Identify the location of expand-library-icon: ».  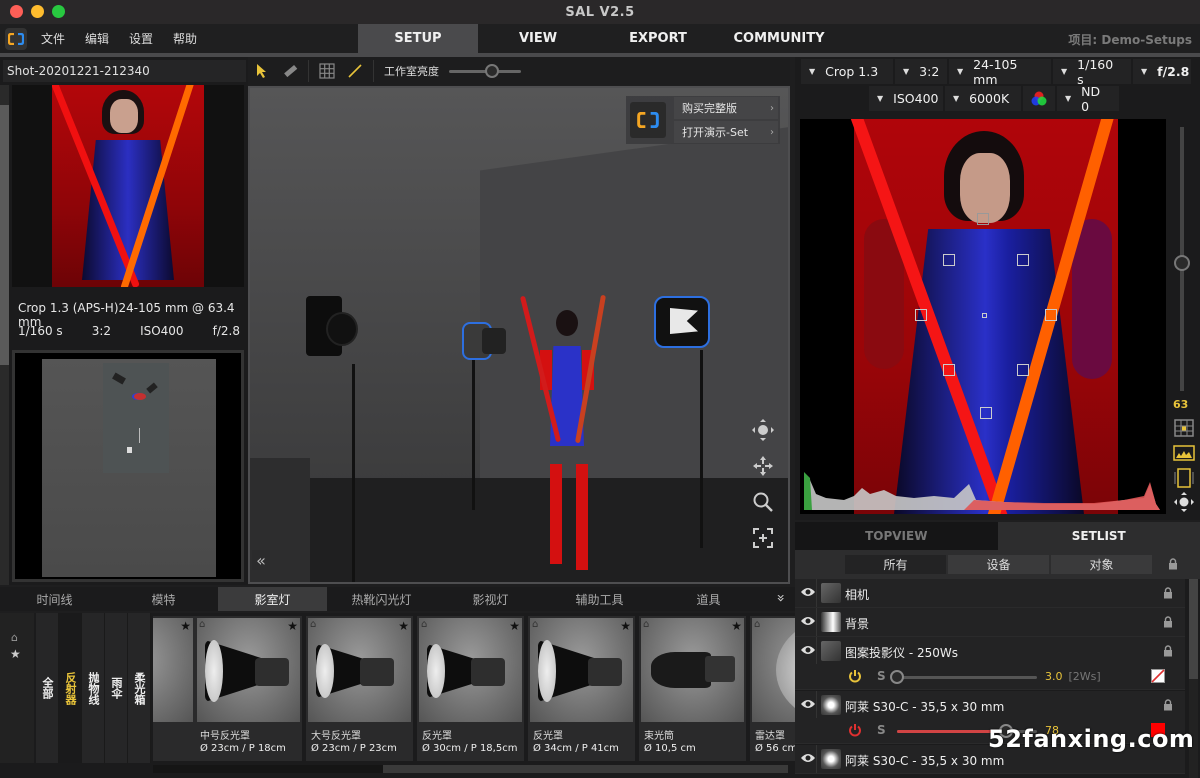
(781, 598).